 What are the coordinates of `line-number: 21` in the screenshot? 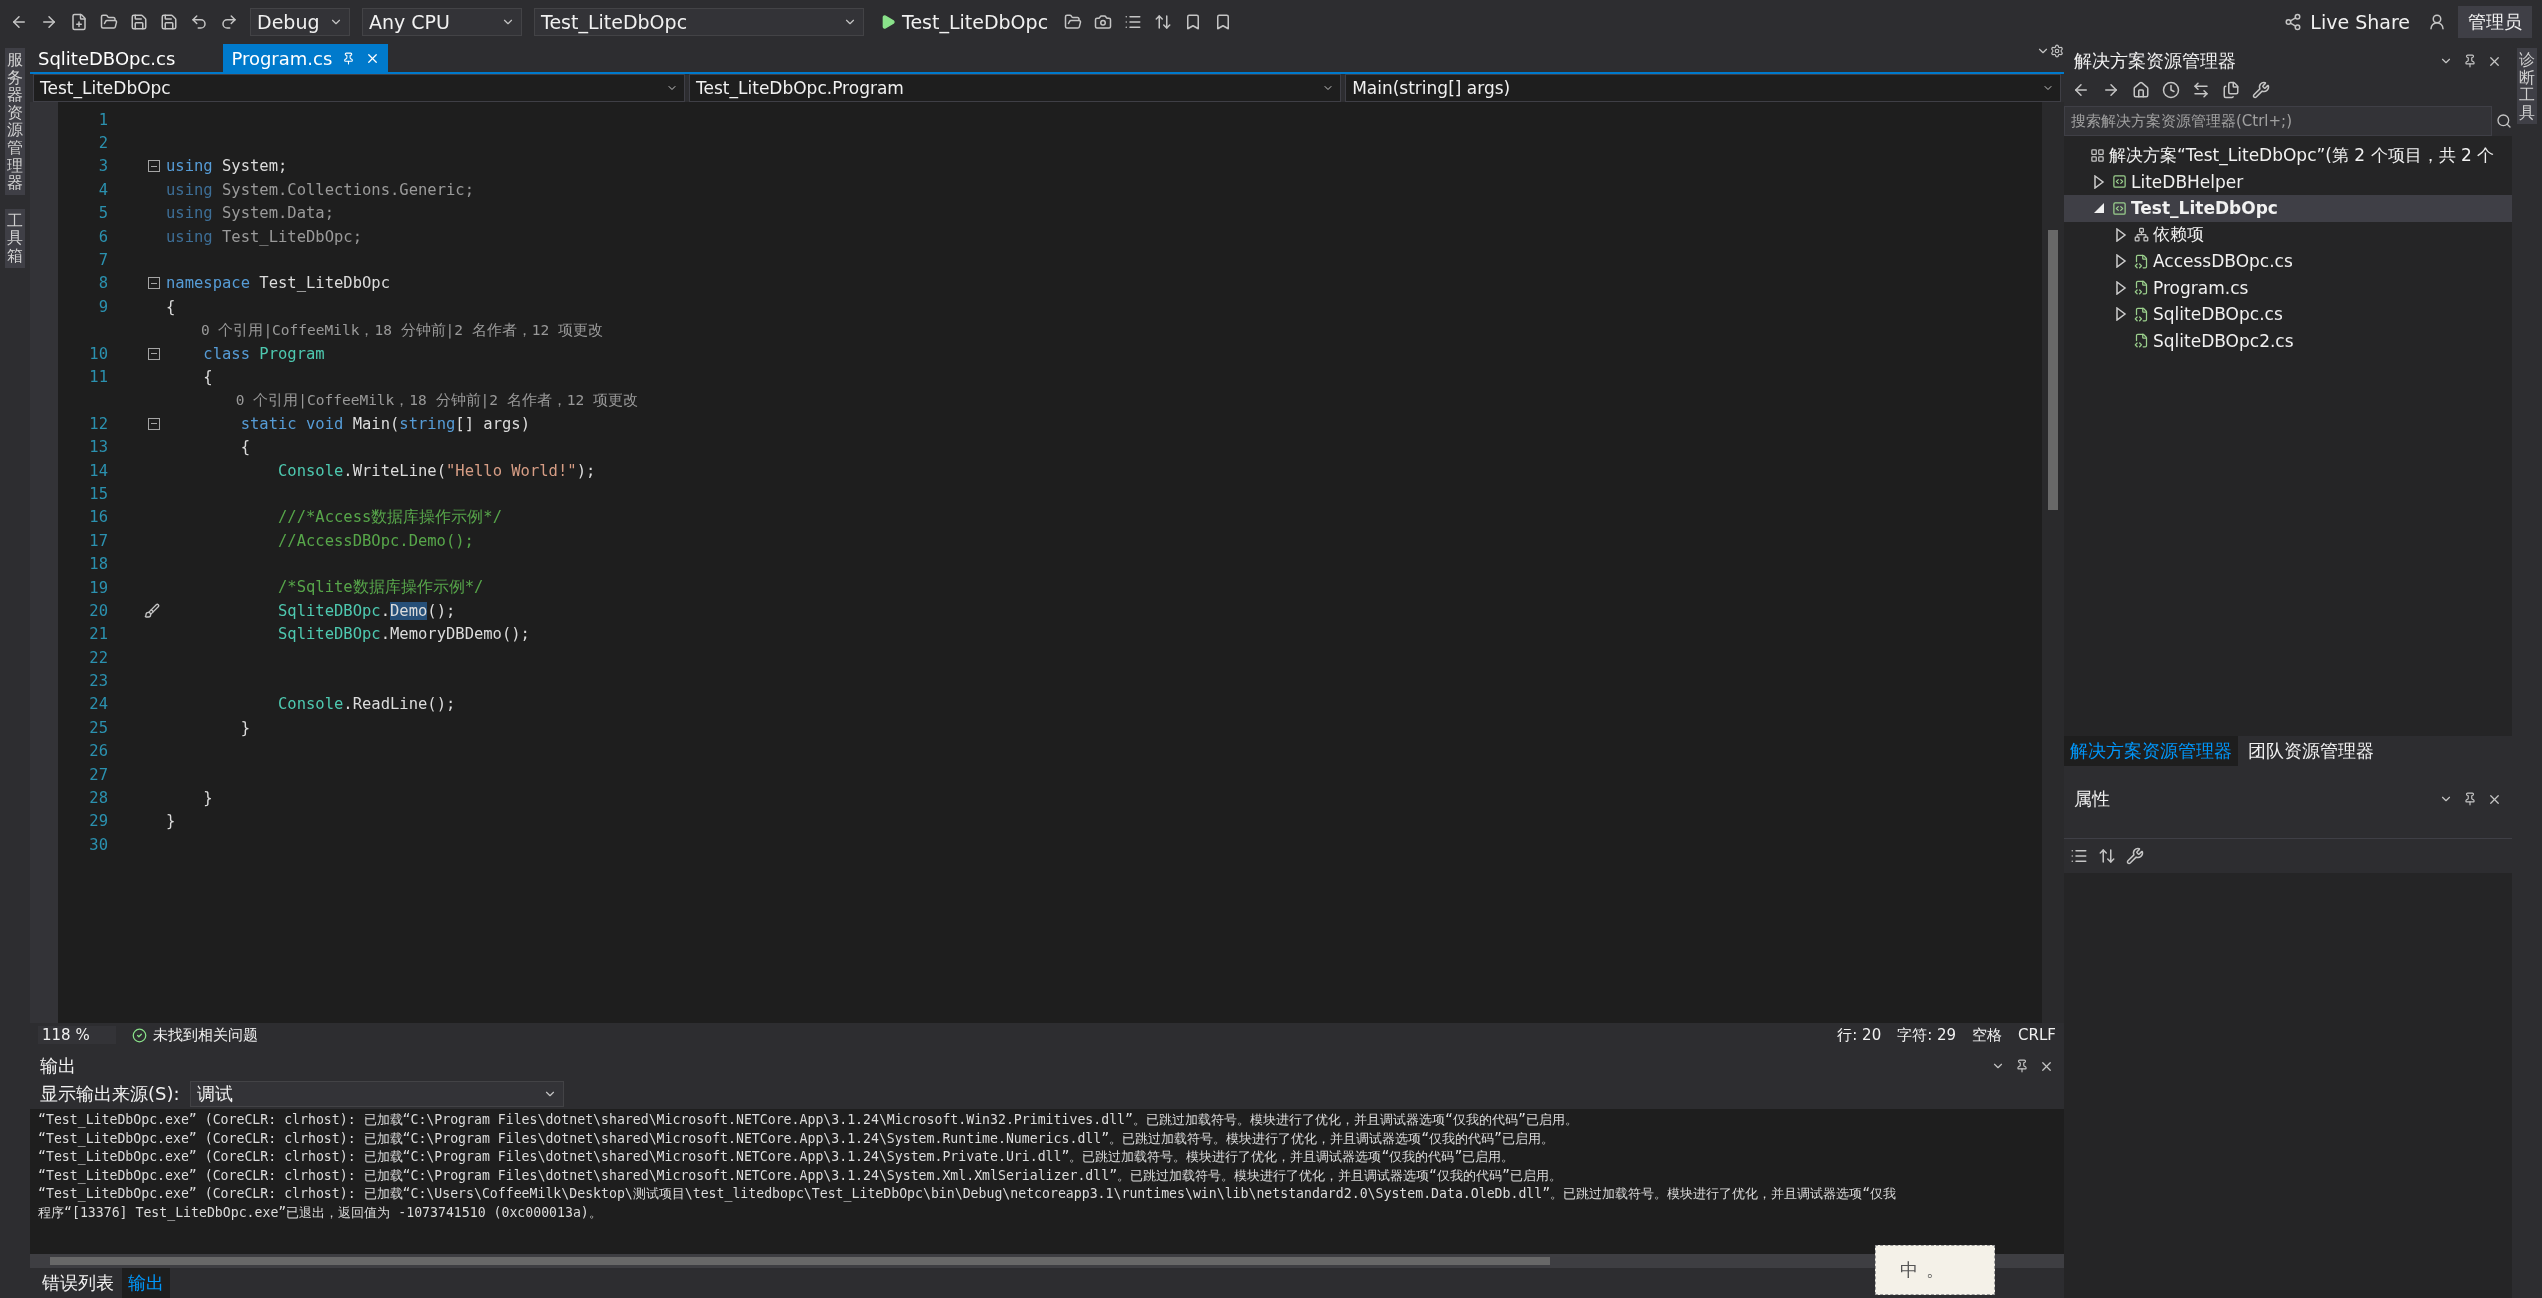 It's located at (98, 634).